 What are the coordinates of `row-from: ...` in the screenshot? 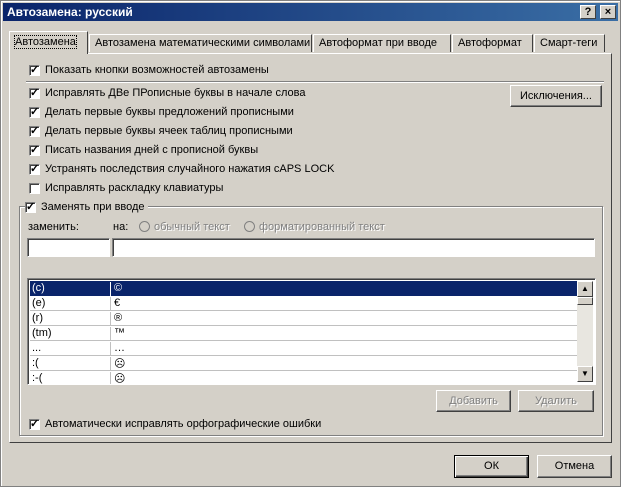 It's located at (71, 349).